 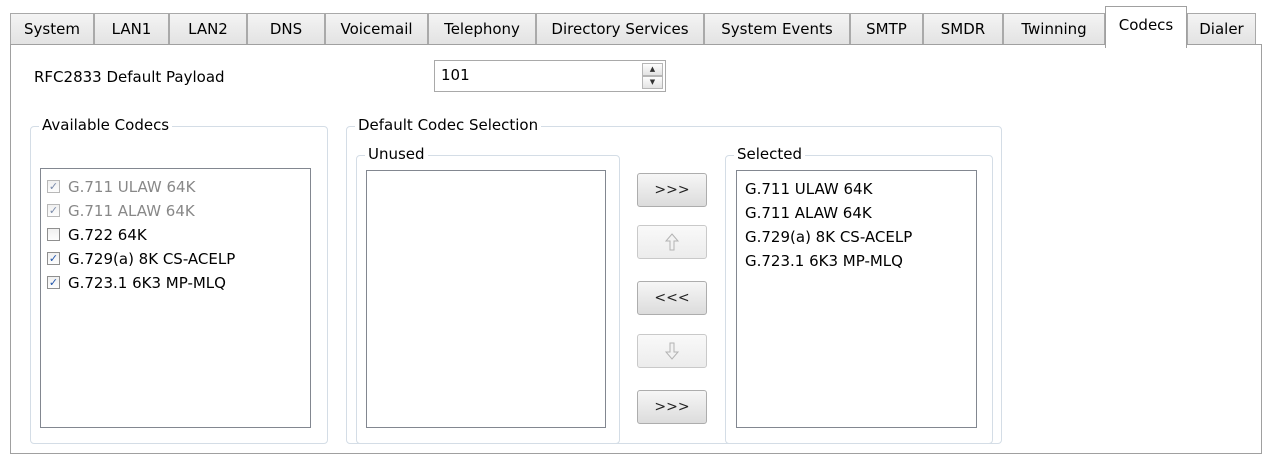 I want to click on tab-telephony: Telephony, so click(x=482, y=29).